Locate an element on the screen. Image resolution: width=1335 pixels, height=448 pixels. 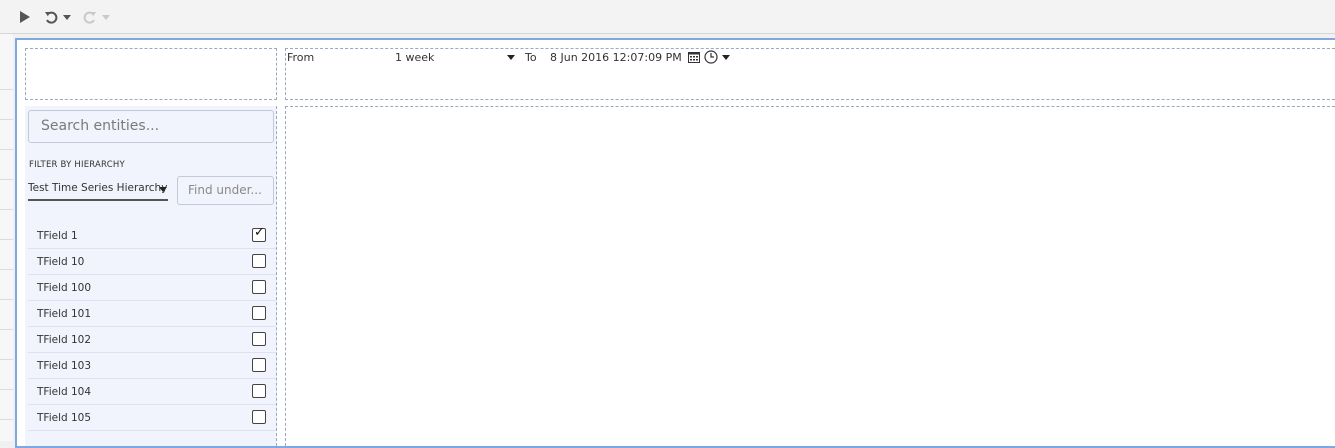
list-item-label: TField 102 is located at coordinates (64, 340).